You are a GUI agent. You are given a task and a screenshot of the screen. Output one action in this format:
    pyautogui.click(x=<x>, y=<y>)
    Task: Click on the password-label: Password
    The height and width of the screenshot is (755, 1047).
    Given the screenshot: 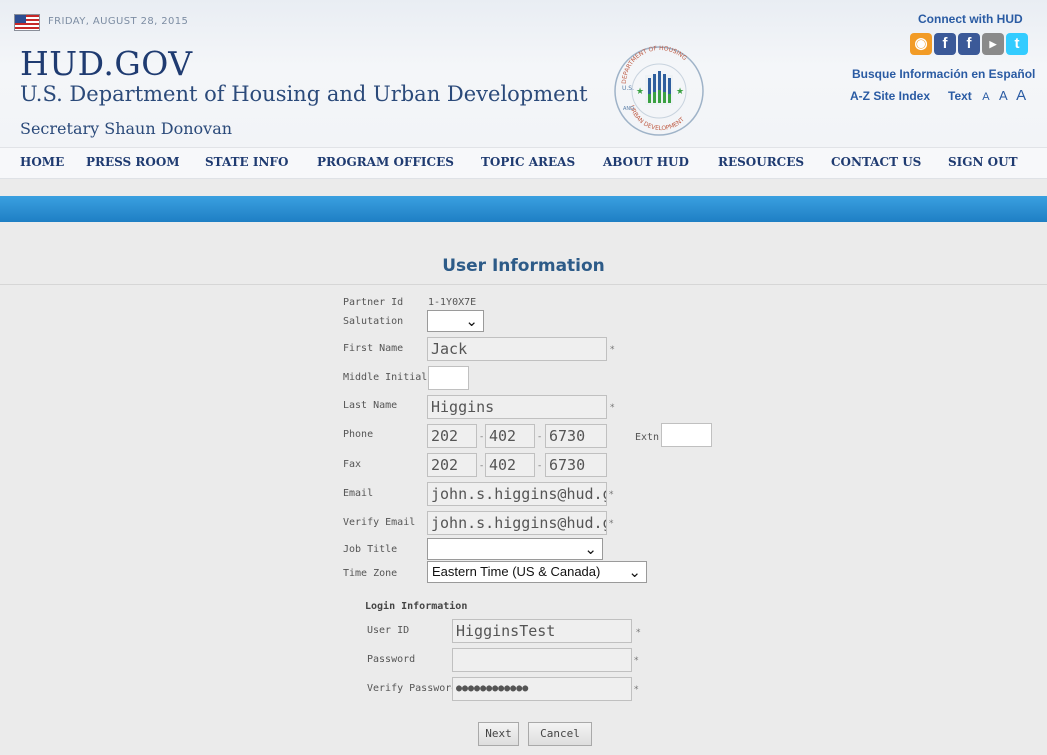 What is the action you would take?
    pyautogui.click(x=391, y=659)
    